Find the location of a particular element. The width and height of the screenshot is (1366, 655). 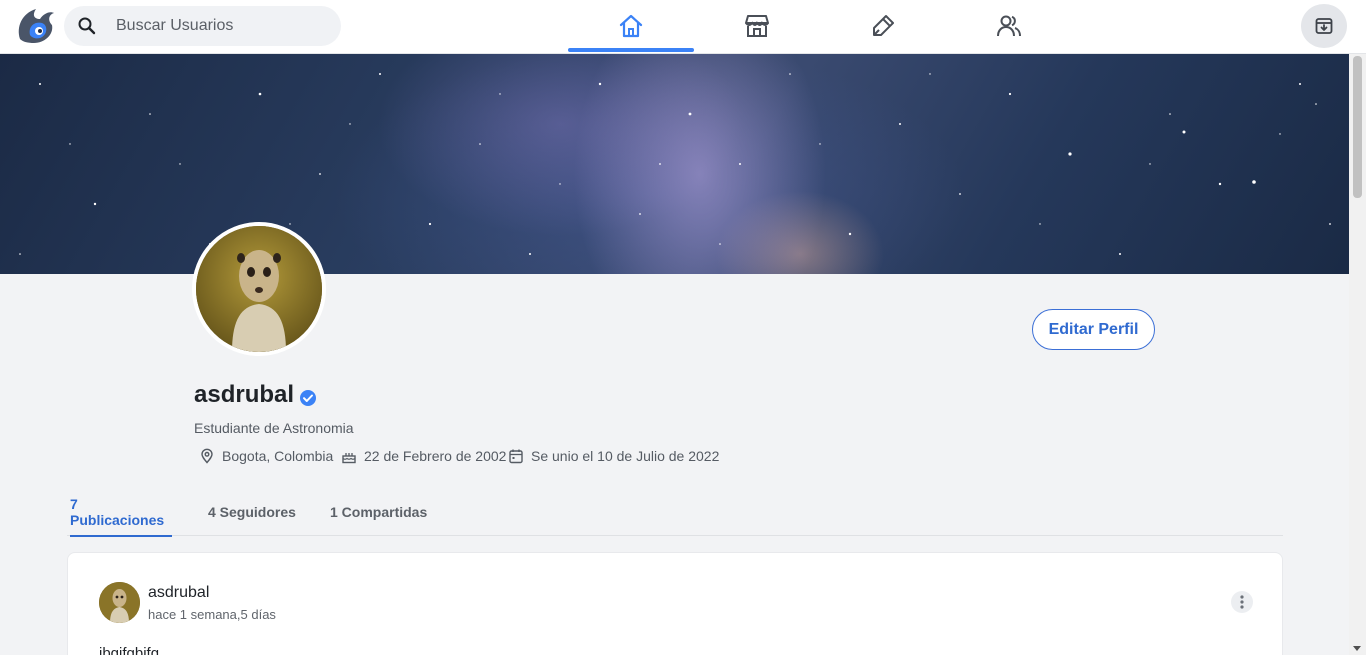

pen-icon is located at coordinates (883, 25).